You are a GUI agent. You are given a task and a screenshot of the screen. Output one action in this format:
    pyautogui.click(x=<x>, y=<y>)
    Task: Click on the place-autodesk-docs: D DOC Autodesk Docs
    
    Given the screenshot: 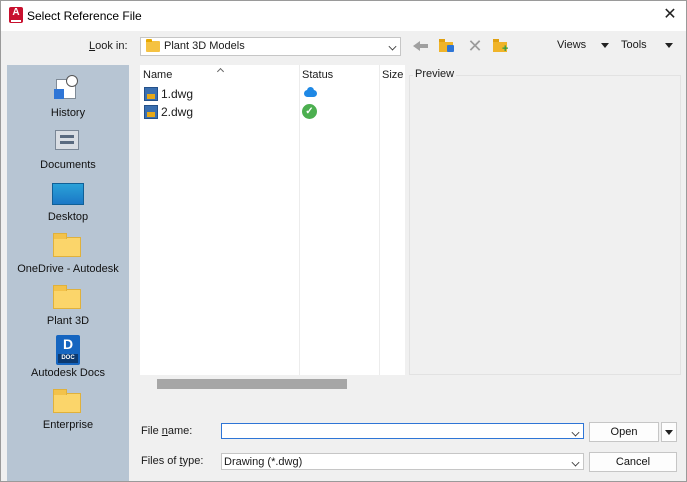 What is the action you would take?
    pyautogui.click(x=68, y=355)
    